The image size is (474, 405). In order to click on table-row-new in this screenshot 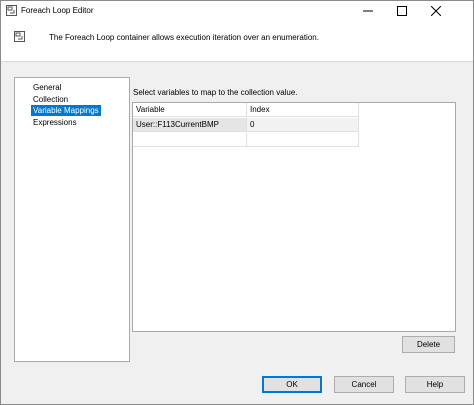, I will do `click(246, 140)`.